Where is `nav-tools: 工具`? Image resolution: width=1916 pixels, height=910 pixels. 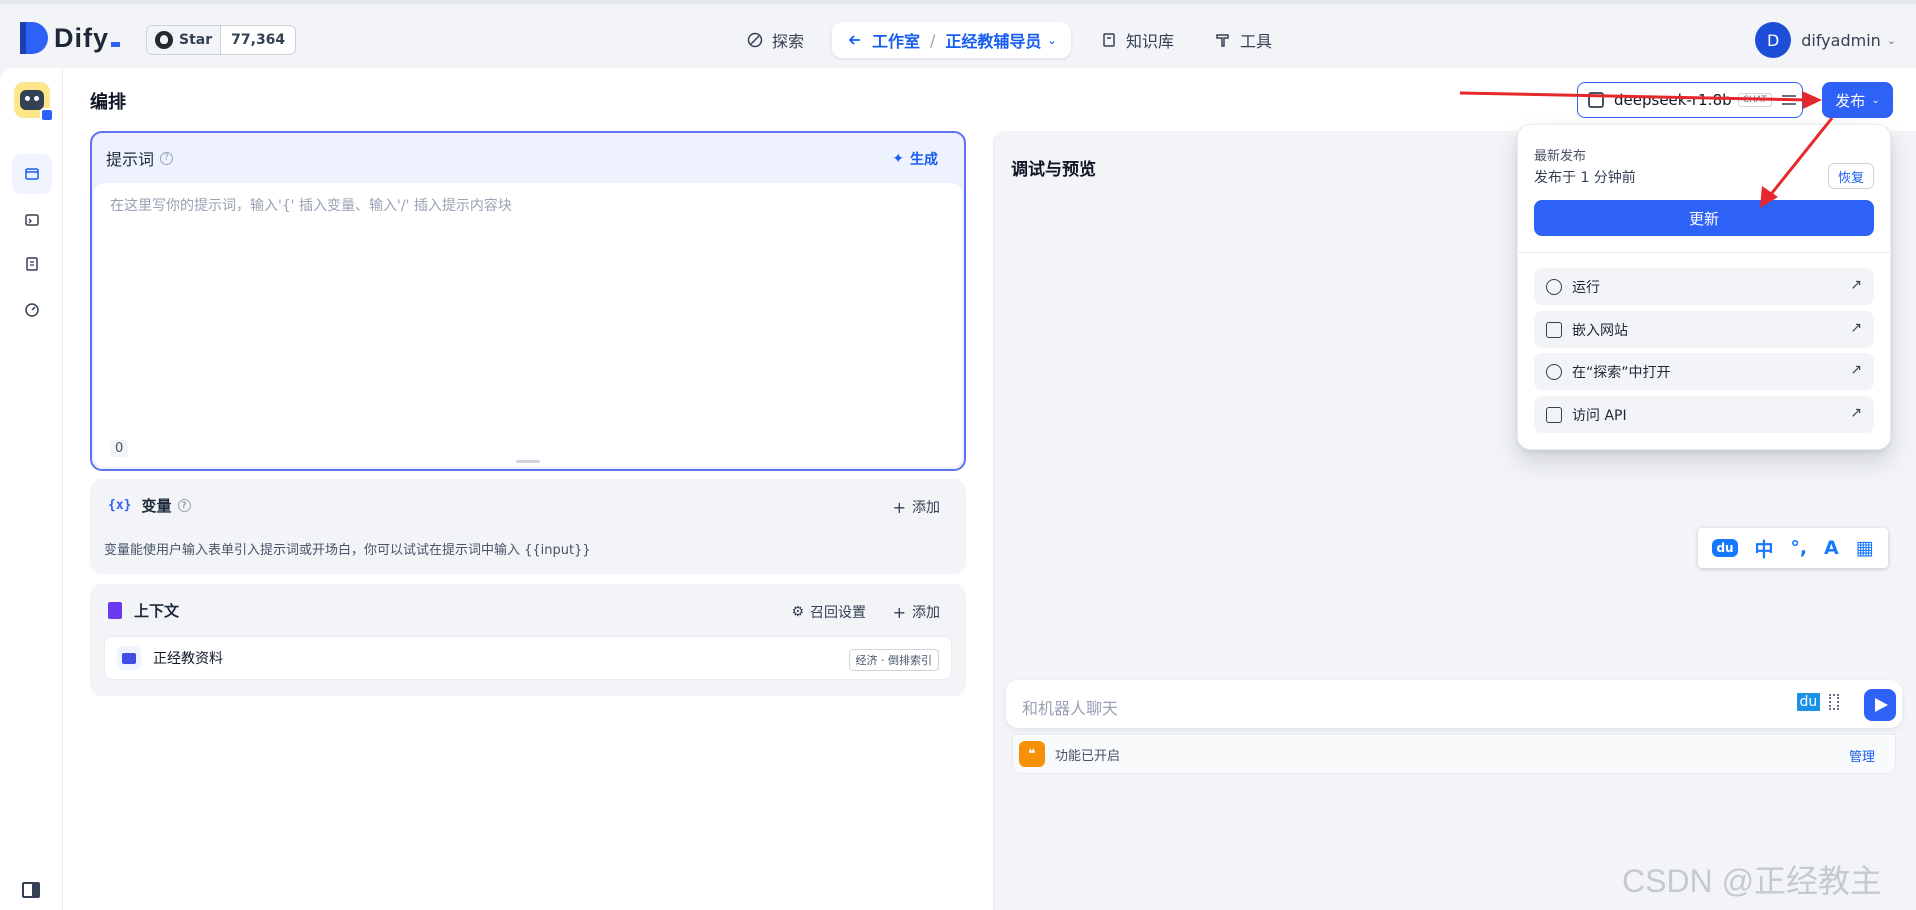 nav-tools: 工具 is located at coordinates (1243, 40).